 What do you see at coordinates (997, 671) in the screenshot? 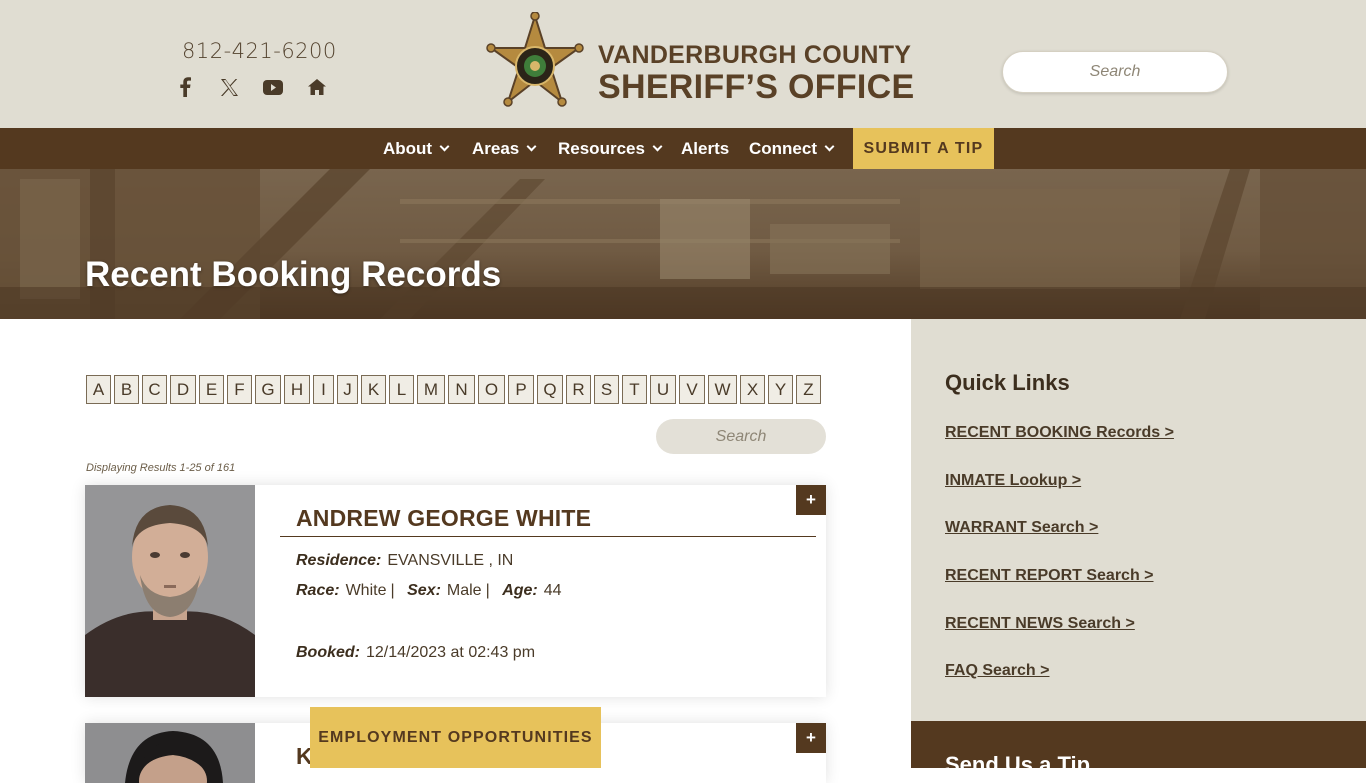
I see `quick-link-faq-search: FAQ Search >` at bounding box center [997, 671].